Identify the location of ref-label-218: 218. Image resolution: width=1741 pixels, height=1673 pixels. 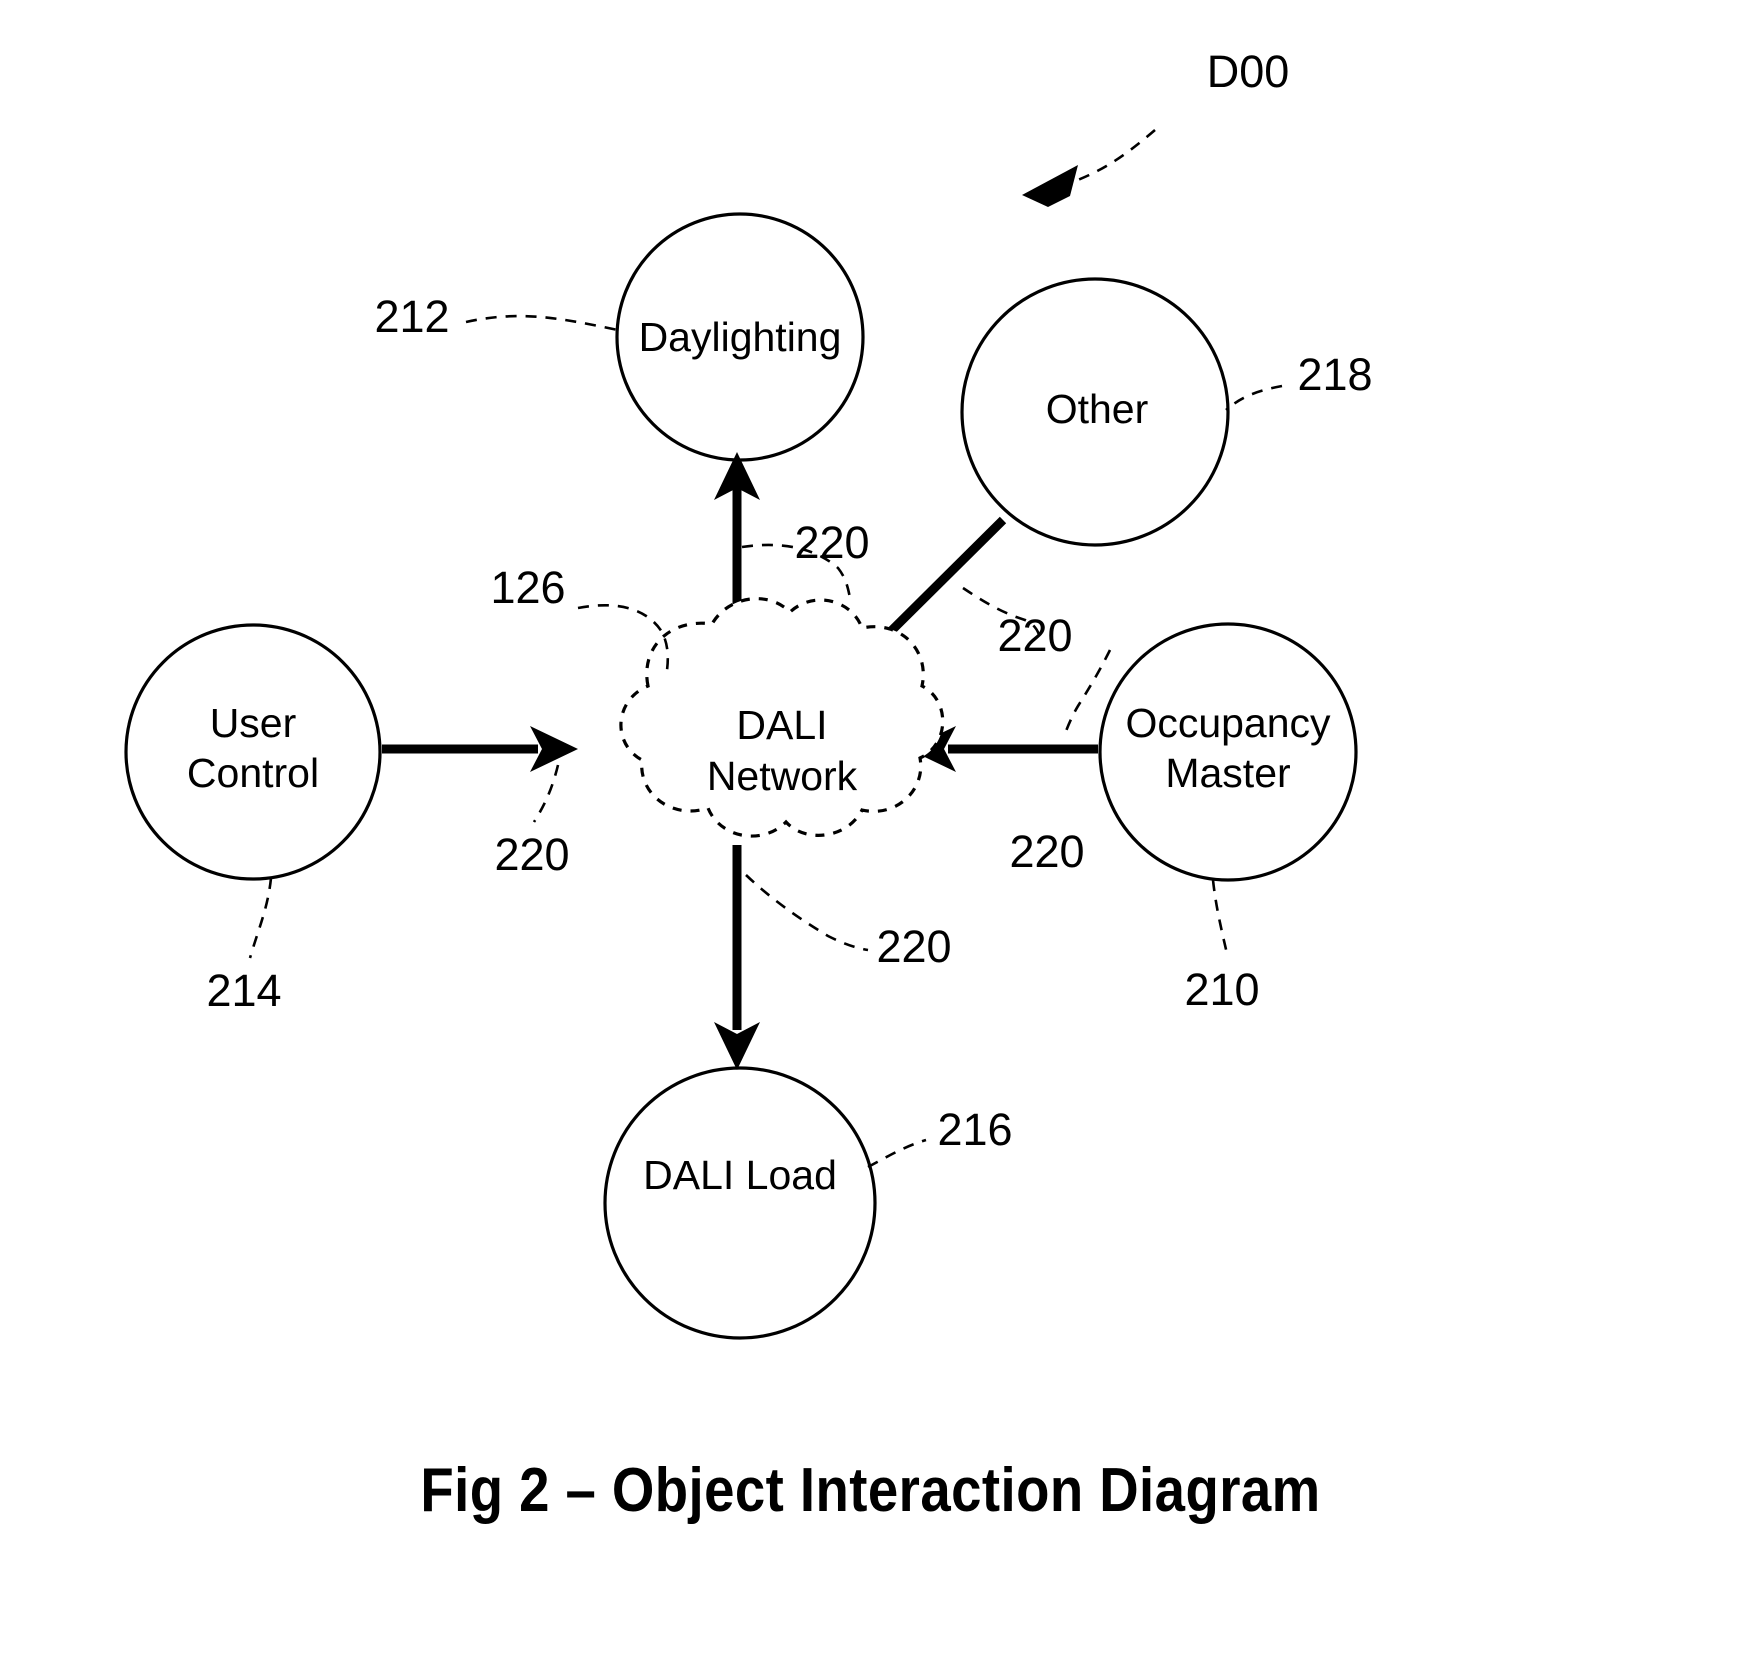
(1334, 374).